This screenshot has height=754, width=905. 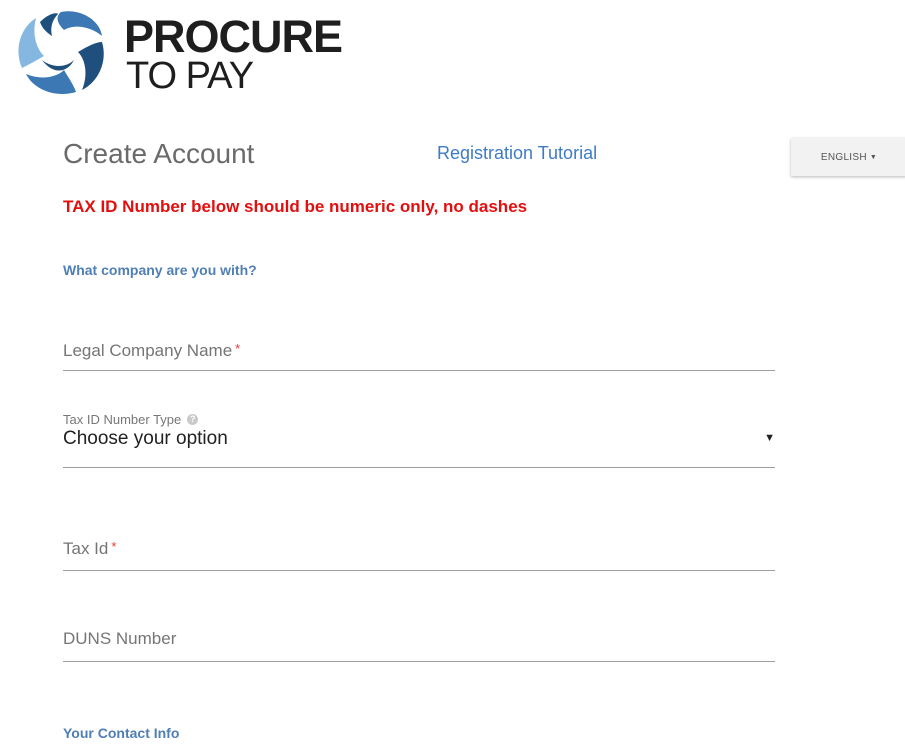 What do you see at coordinates (86, 548) in the screenshot?
I see `tax-id-label-text: Tax Id` at bounding box center [86, 548].